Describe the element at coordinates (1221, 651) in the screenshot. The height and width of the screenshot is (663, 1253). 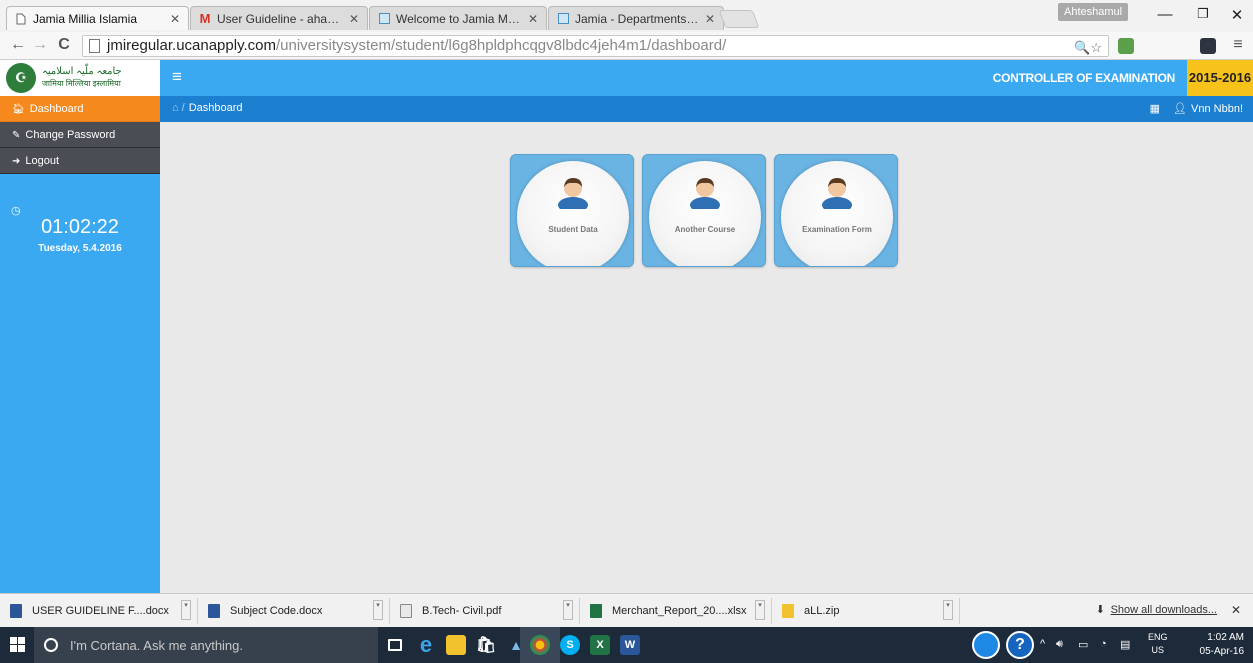
I see `taskbar-date: 05-Apr-16` at that location.